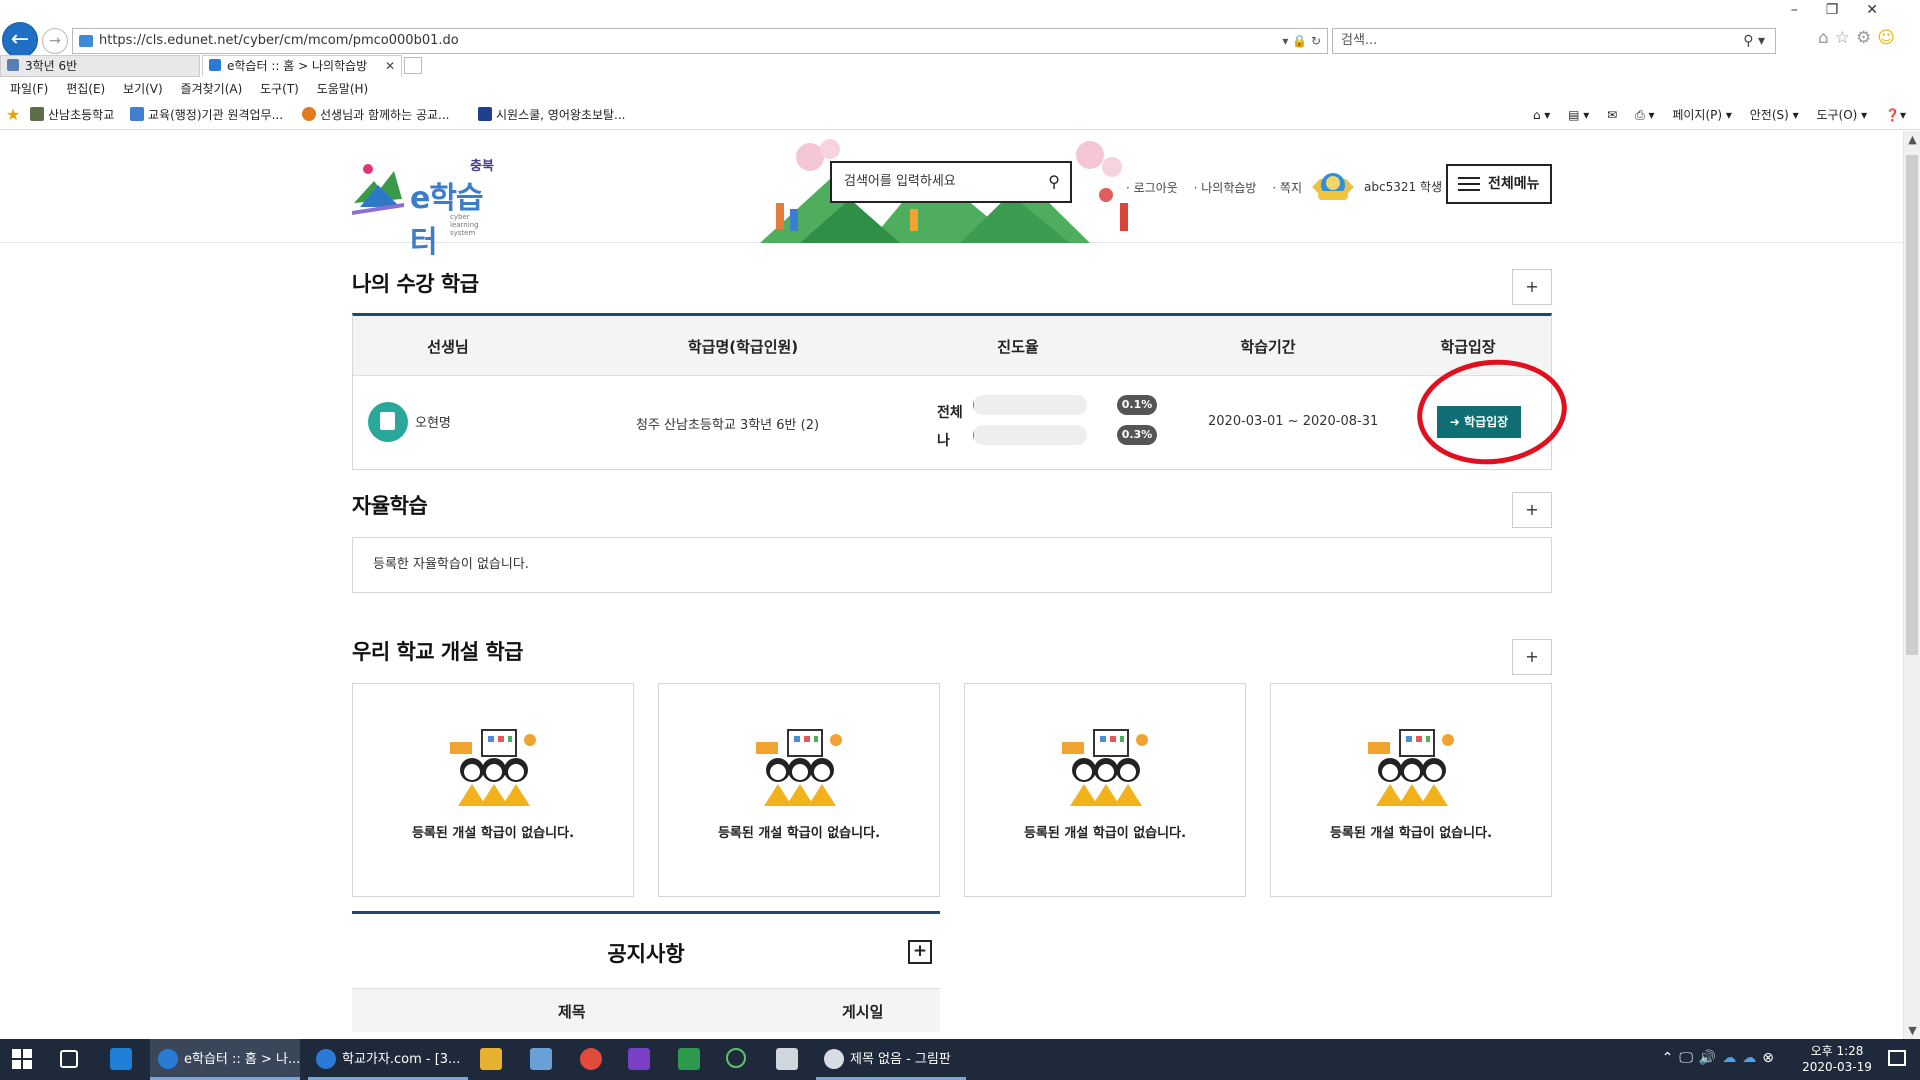 The image size is (1920, 1080). Describe the element at coordinates (482, 166) in the screenshot. I see `logo-region: 충북` at that location.